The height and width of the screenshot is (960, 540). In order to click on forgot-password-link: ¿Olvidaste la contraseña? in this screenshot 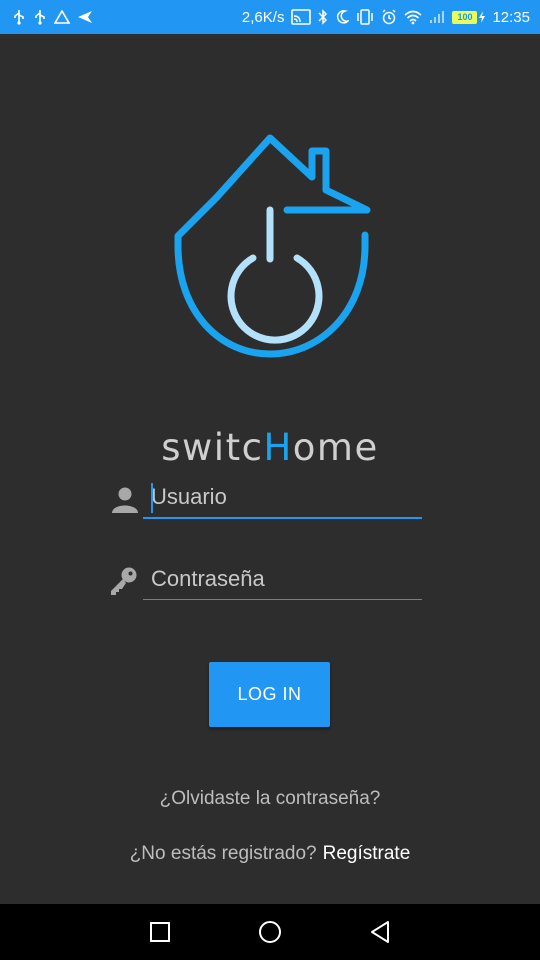, I will do `click(270, 799)`.